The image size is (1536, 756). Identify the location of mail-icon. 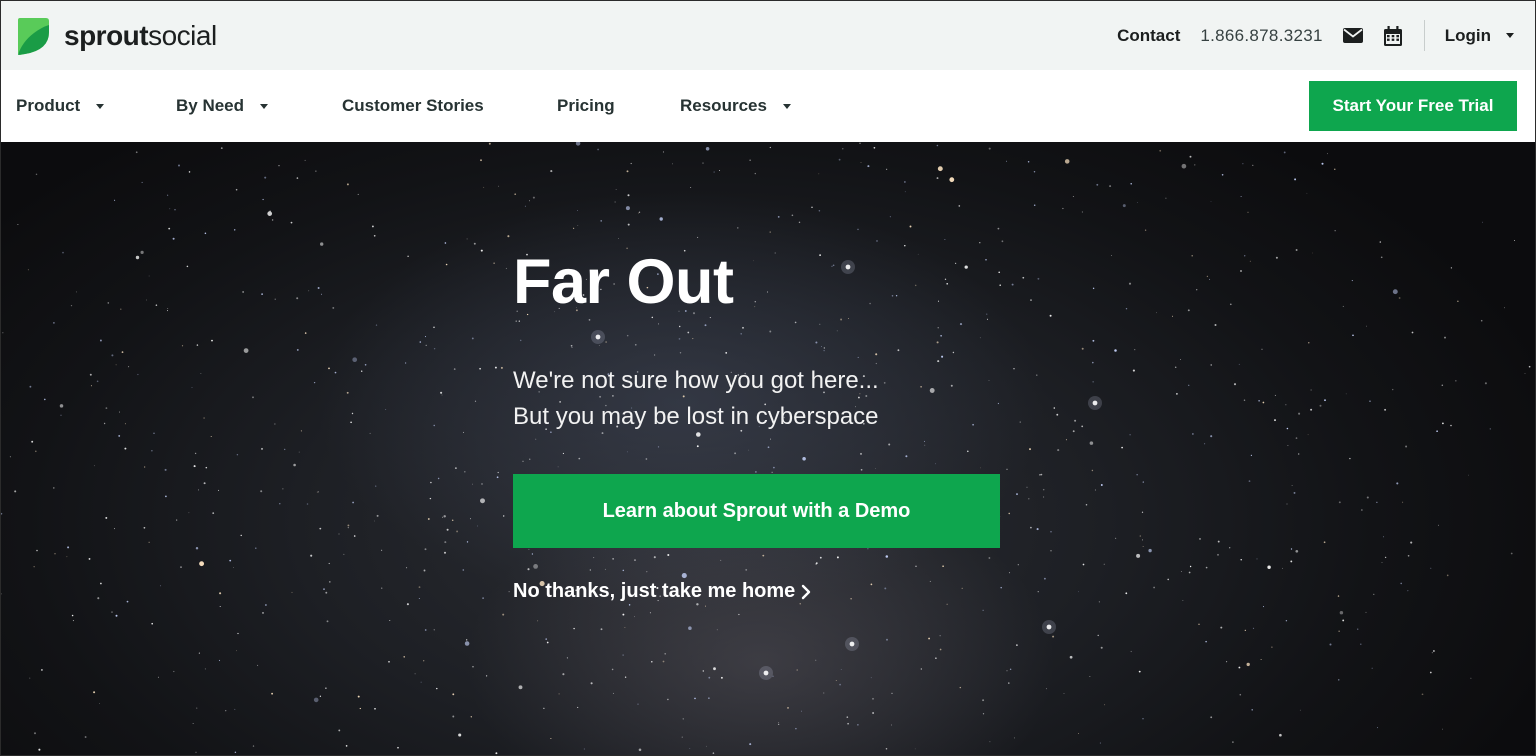
(1352, 35).